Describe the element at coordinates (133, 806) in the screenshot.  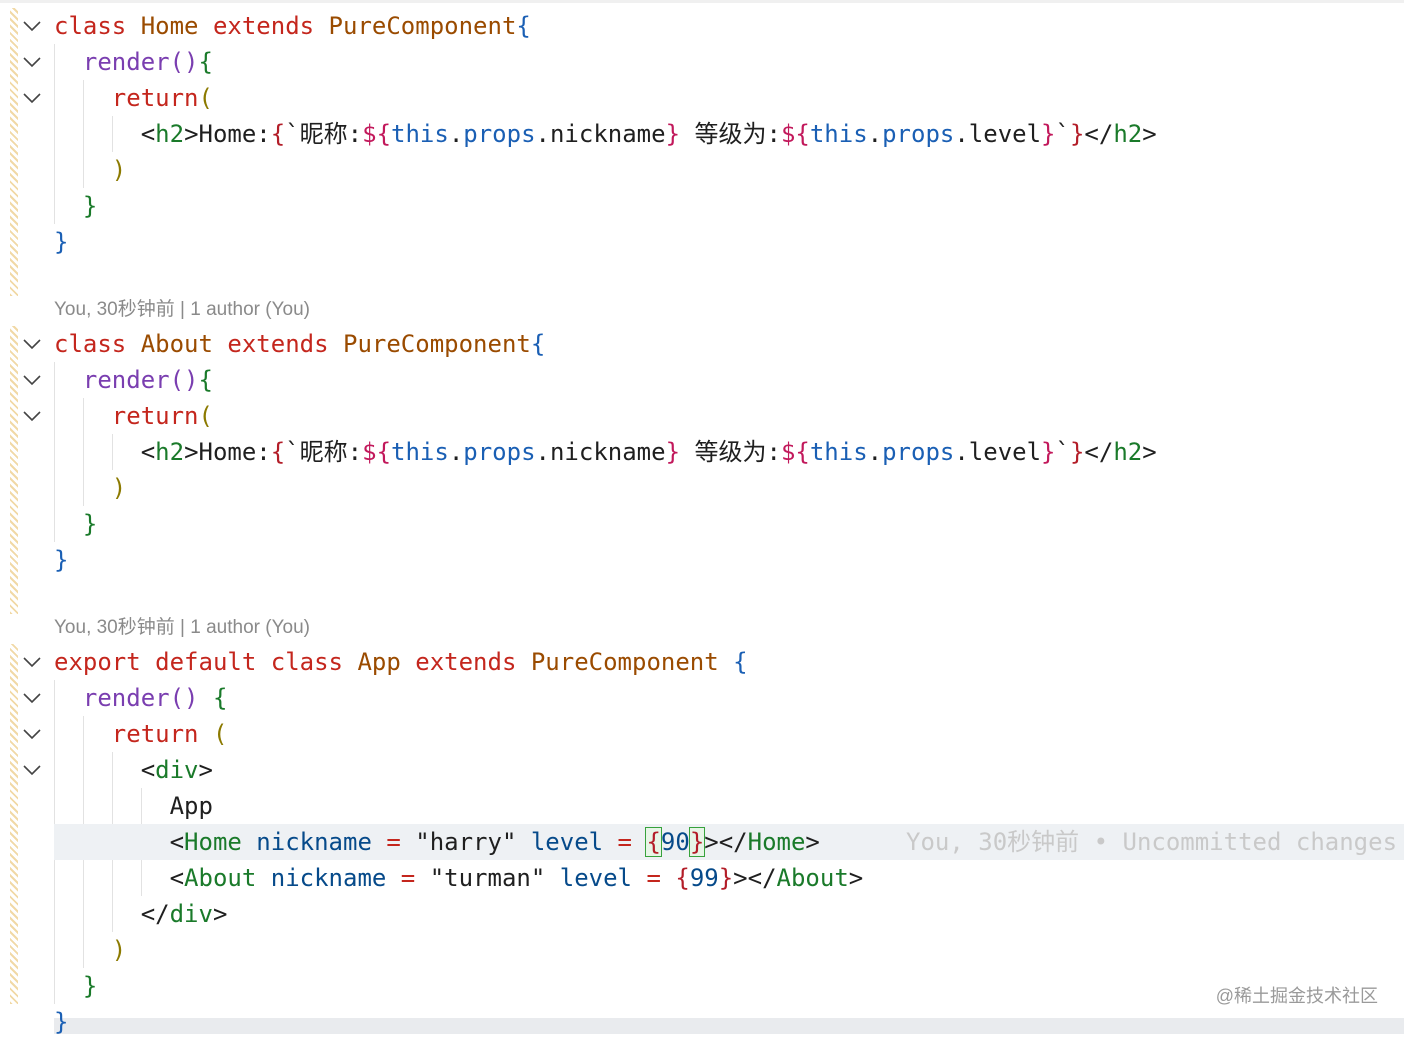
I see `code-line: App` at that location.